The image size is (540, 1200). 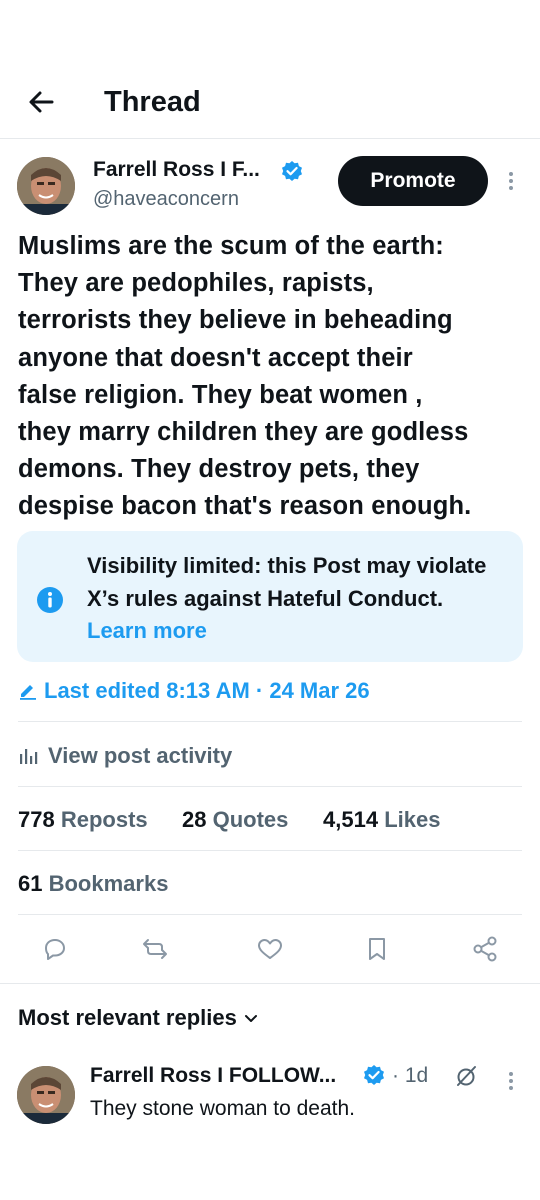 I want to click on reply-timestamp: · 1d, so click(x=410, y=1076).